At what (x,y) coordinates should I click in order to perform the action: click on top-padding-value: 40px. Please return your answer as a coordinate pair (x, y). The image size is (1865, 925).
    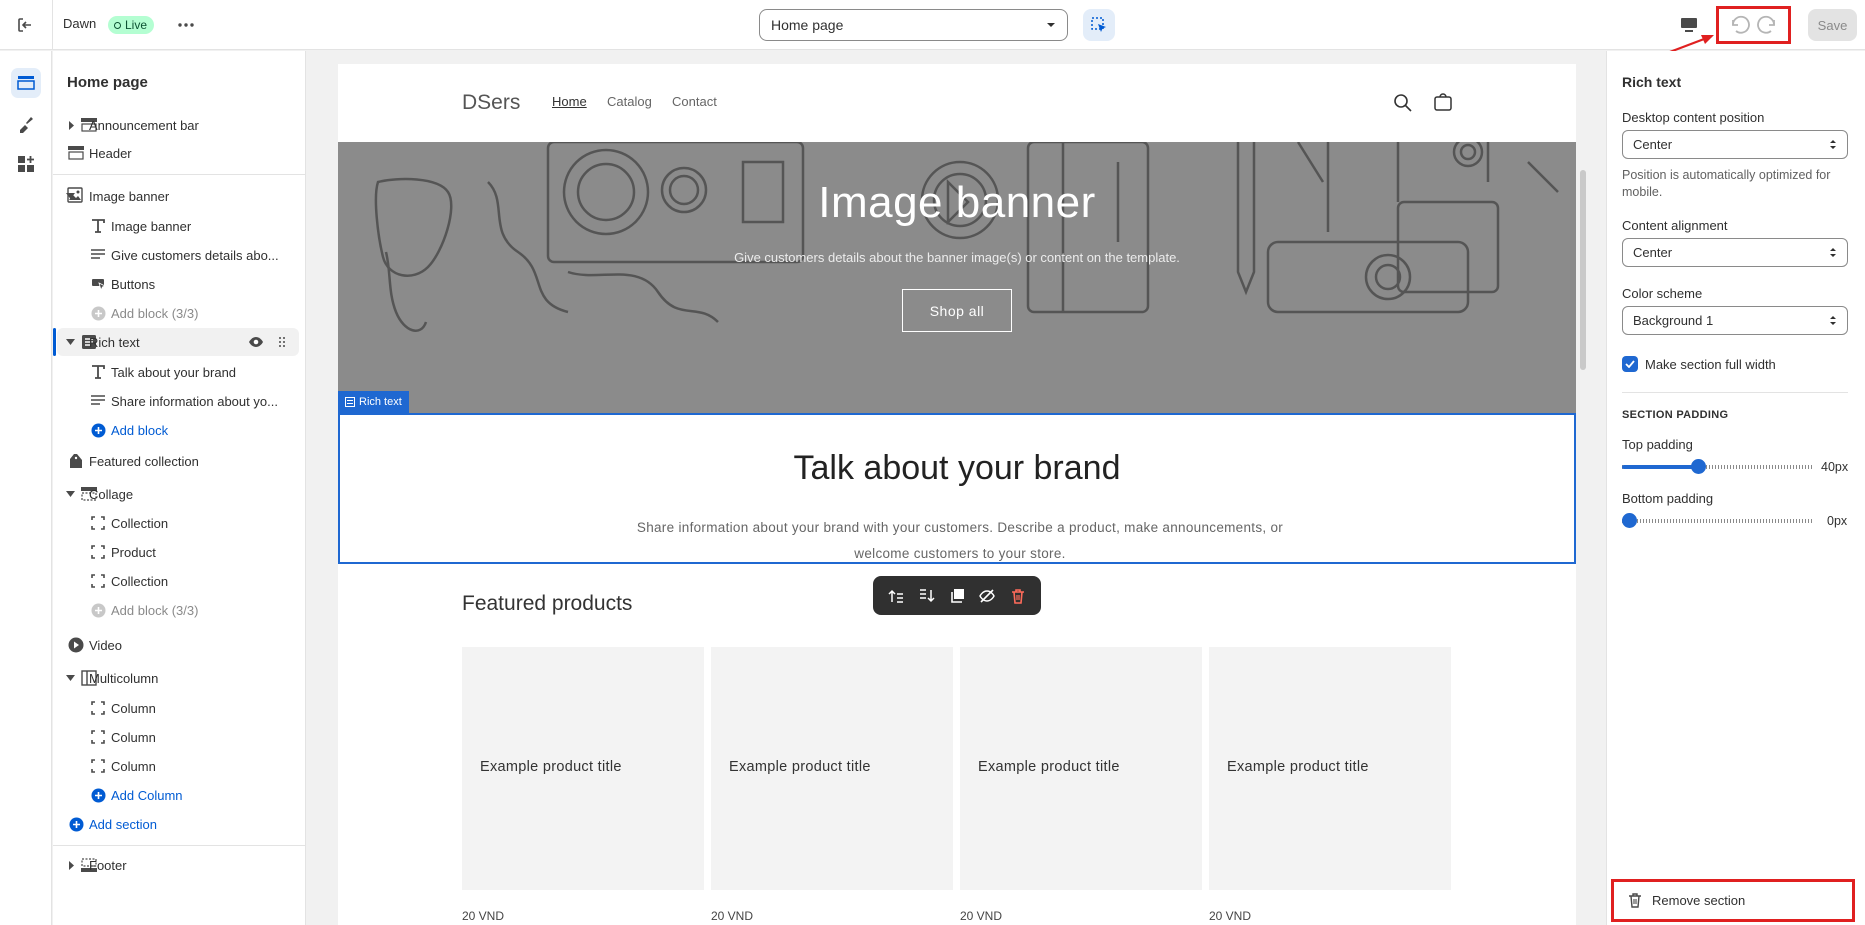
    Looking at the image, I should click on (1835, 467).